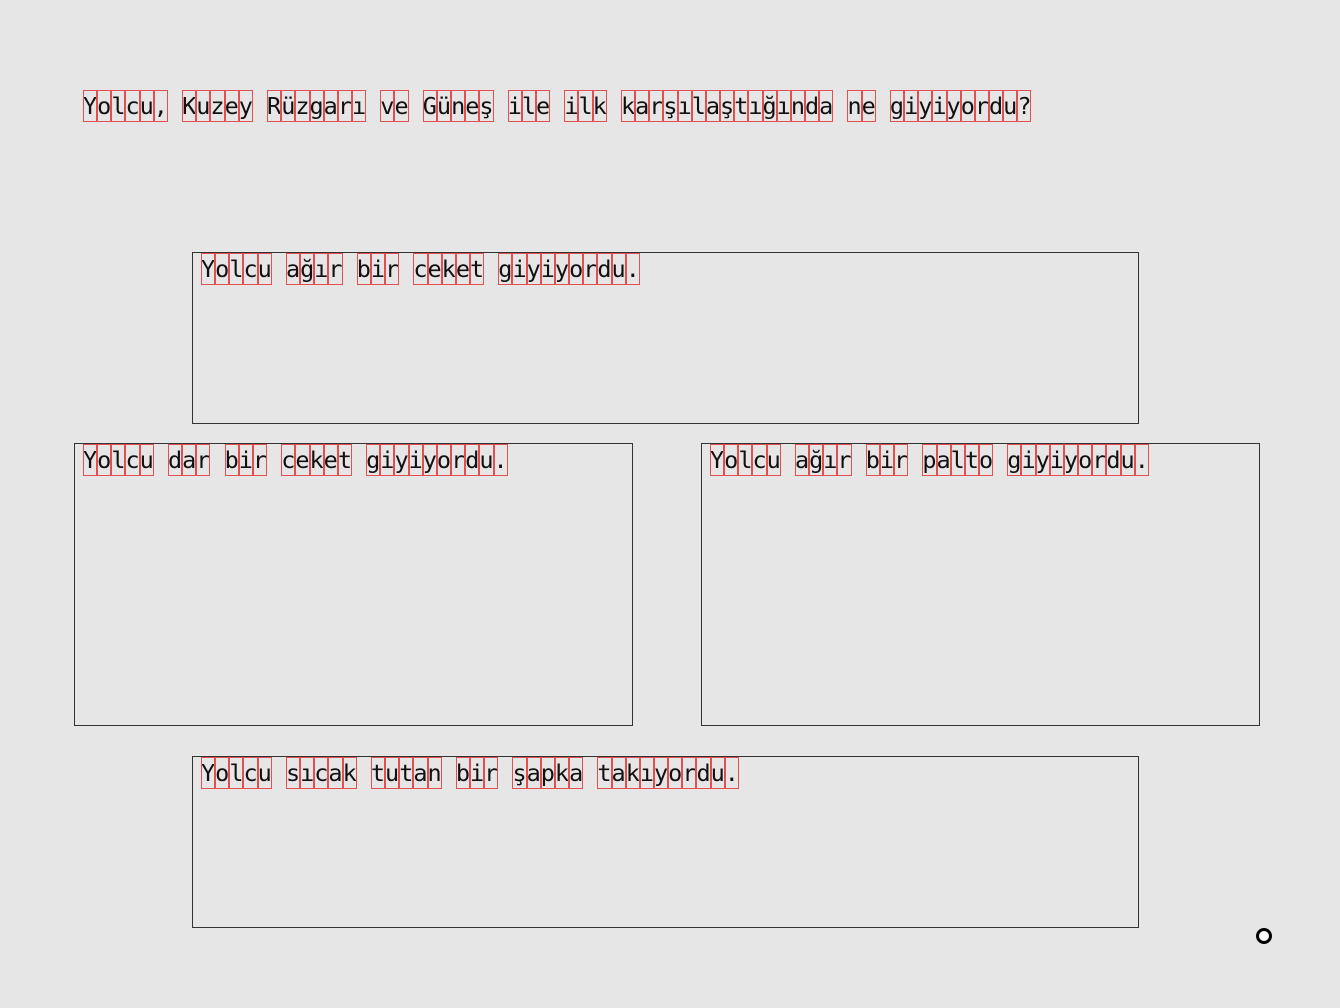 This screenshot has height=1008, width=1340. What do you see at coordinates (929, 460) in the screenshot?
I see `answer-option-3-label: Yolcu ağır bir palto giyiyordu.` at bounding box center [929, 460].